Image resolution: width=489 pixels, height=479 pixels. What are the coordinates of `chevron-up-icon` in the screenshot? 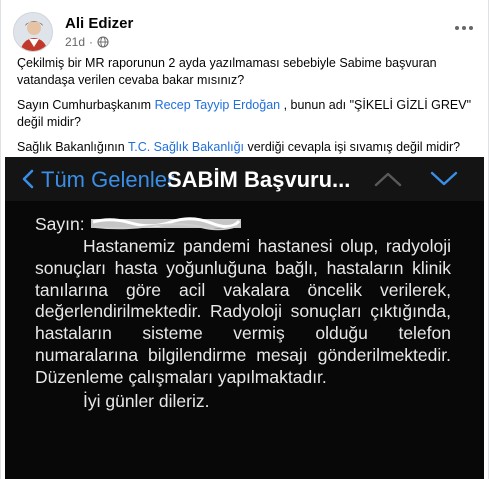 It's located at (388, 179).